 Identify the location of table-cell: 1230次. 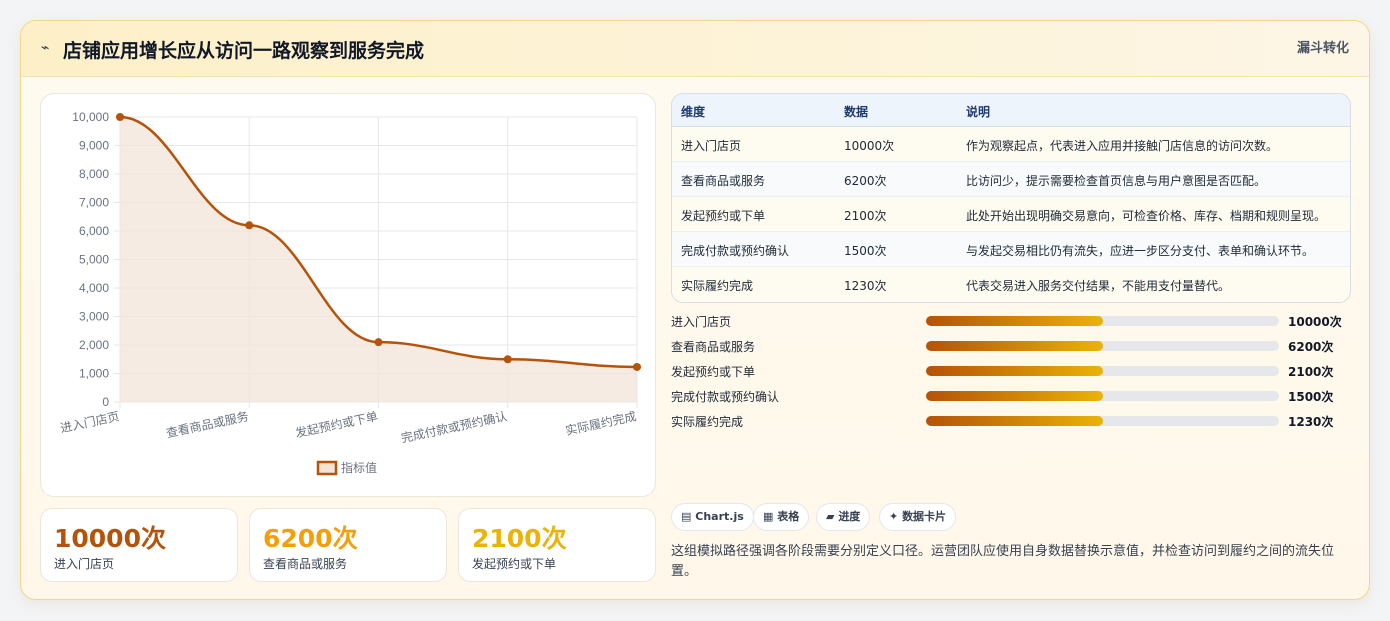
(865, 286).